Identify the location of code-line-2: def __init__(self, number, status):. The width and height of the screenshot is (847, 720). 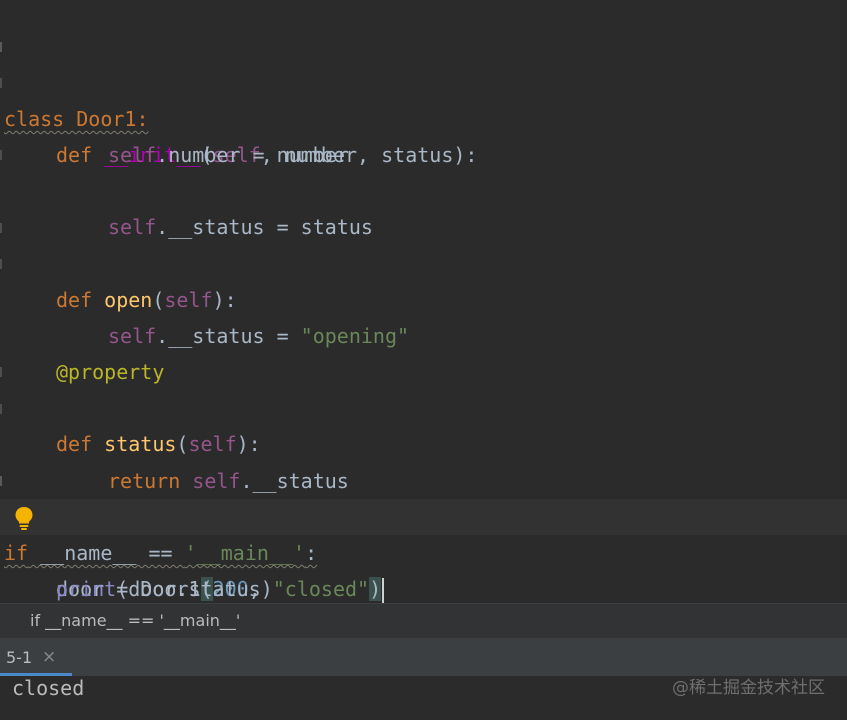
(423, 116).